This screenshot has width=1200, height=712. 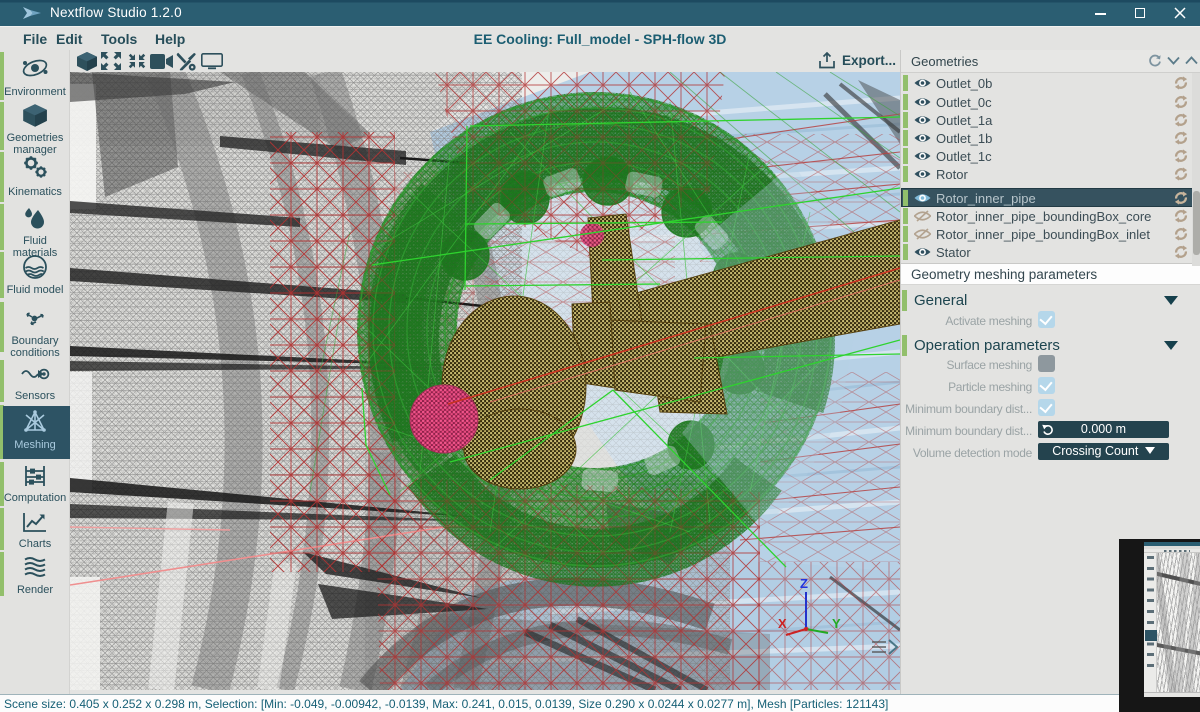 What do you see at coordinates (836, 623) in the screenshot?
I see `svg-text: Y` at bounding box center [836, 623].